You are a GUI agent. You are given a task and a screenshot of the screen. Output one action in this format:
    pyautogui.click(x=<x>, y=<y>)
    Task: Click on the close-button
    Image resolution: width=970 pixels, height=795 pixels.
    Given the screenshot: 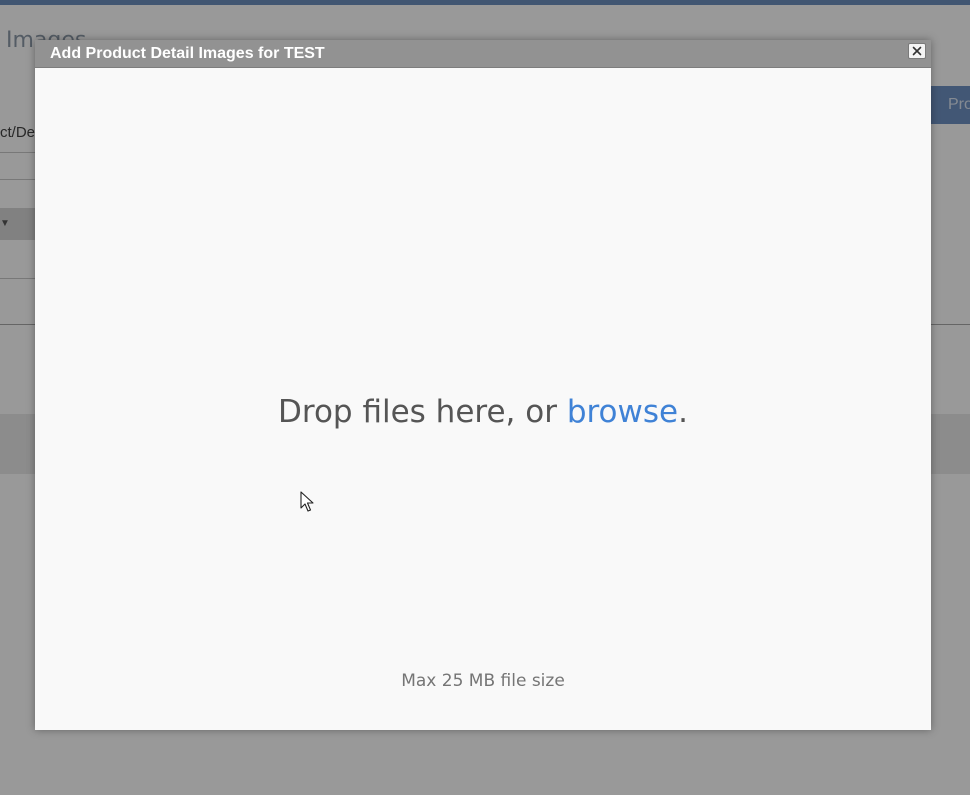 What is the action you would take?
    pyautogui.click(x=917, y=51)
    